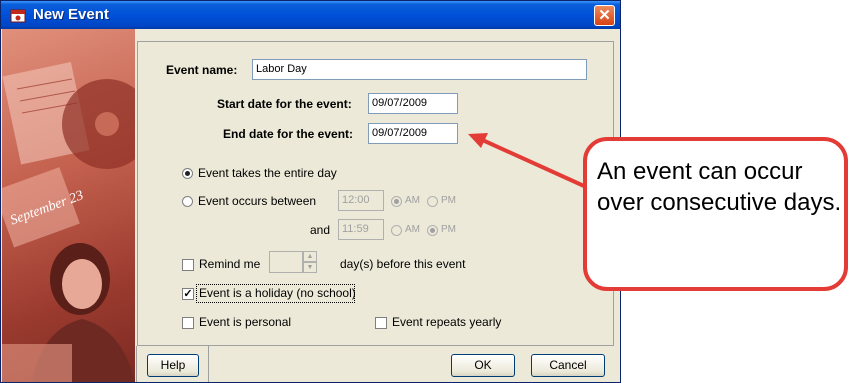 The width and height of the screenshot is (853, 383). What do you see at coordinates (531, 162) in the screenshot?
I see `arrow-pointer` at bounding box center [531, 162].